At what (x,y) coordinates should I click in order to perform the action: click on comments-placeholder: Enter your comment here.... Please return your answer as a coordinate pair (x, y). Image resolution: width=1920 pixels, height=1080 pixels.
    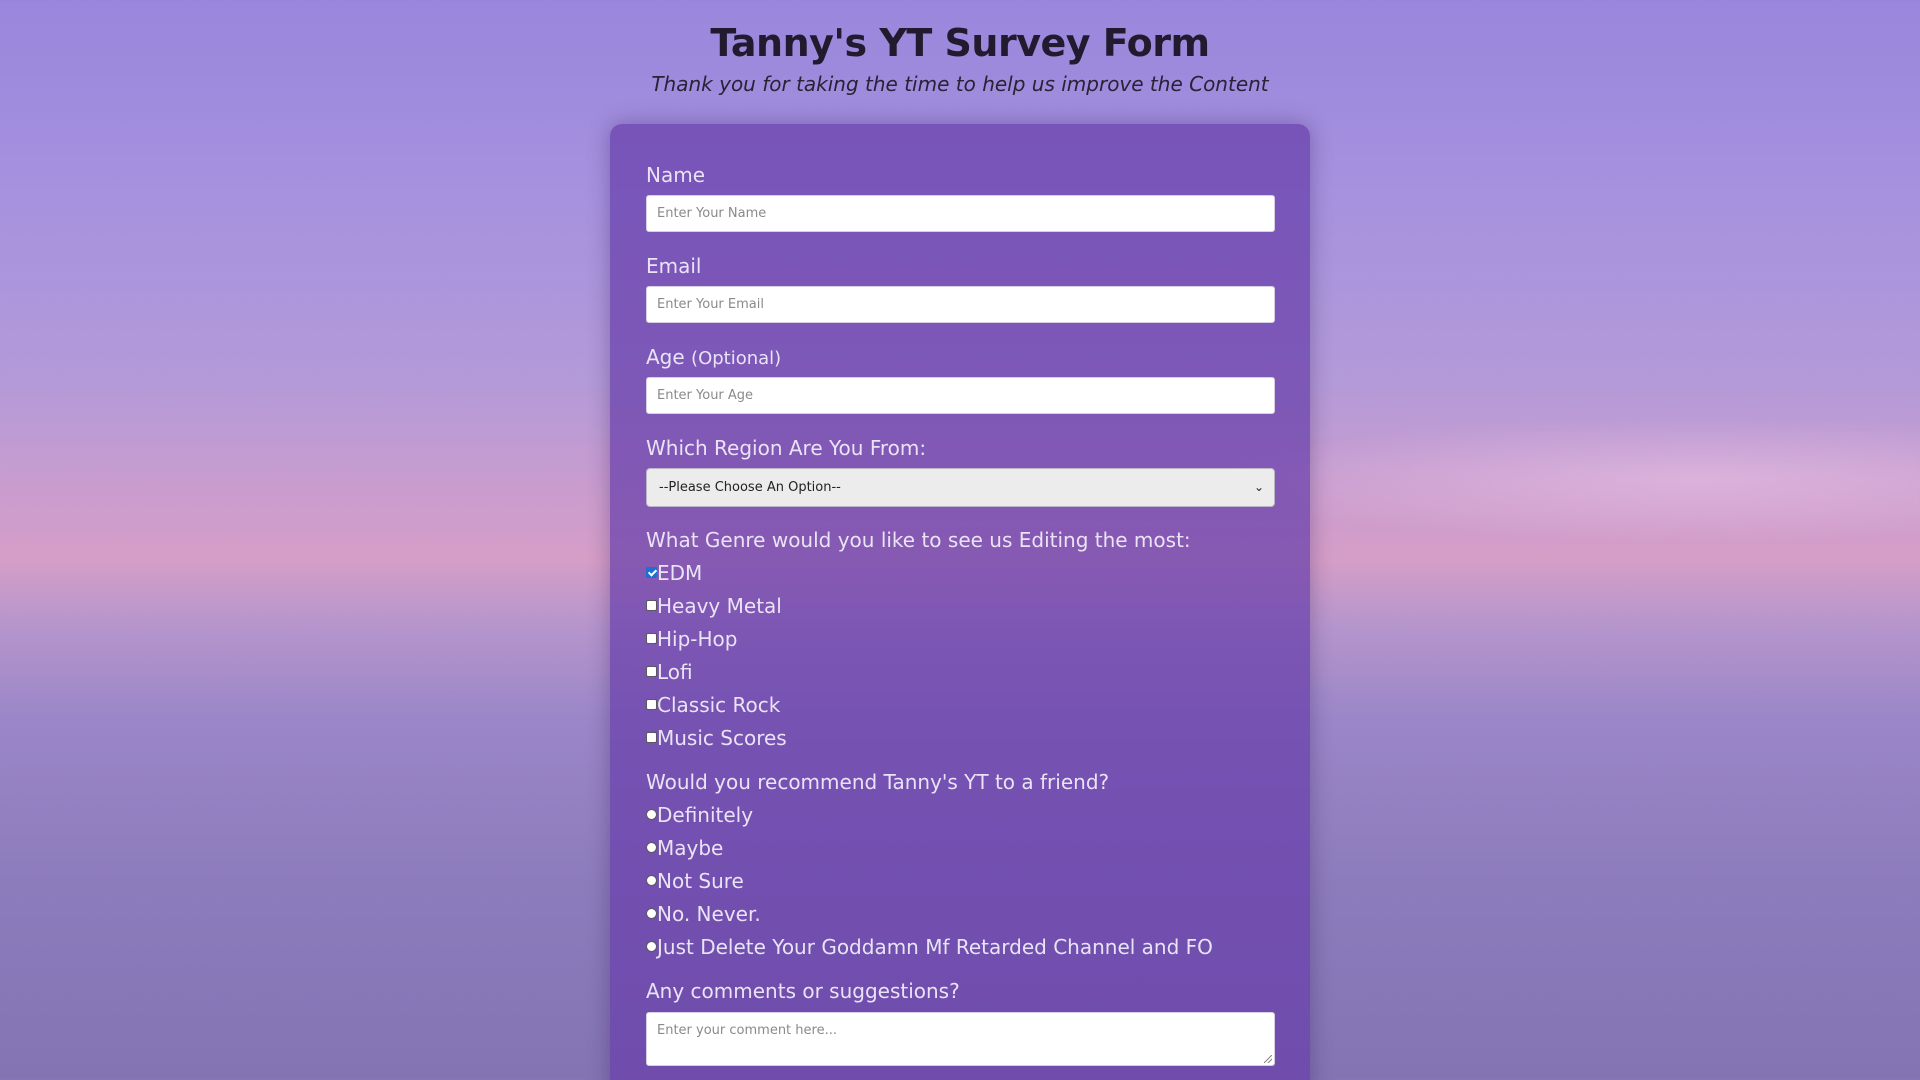
    Looking at the image, I should click on (747, 1030).